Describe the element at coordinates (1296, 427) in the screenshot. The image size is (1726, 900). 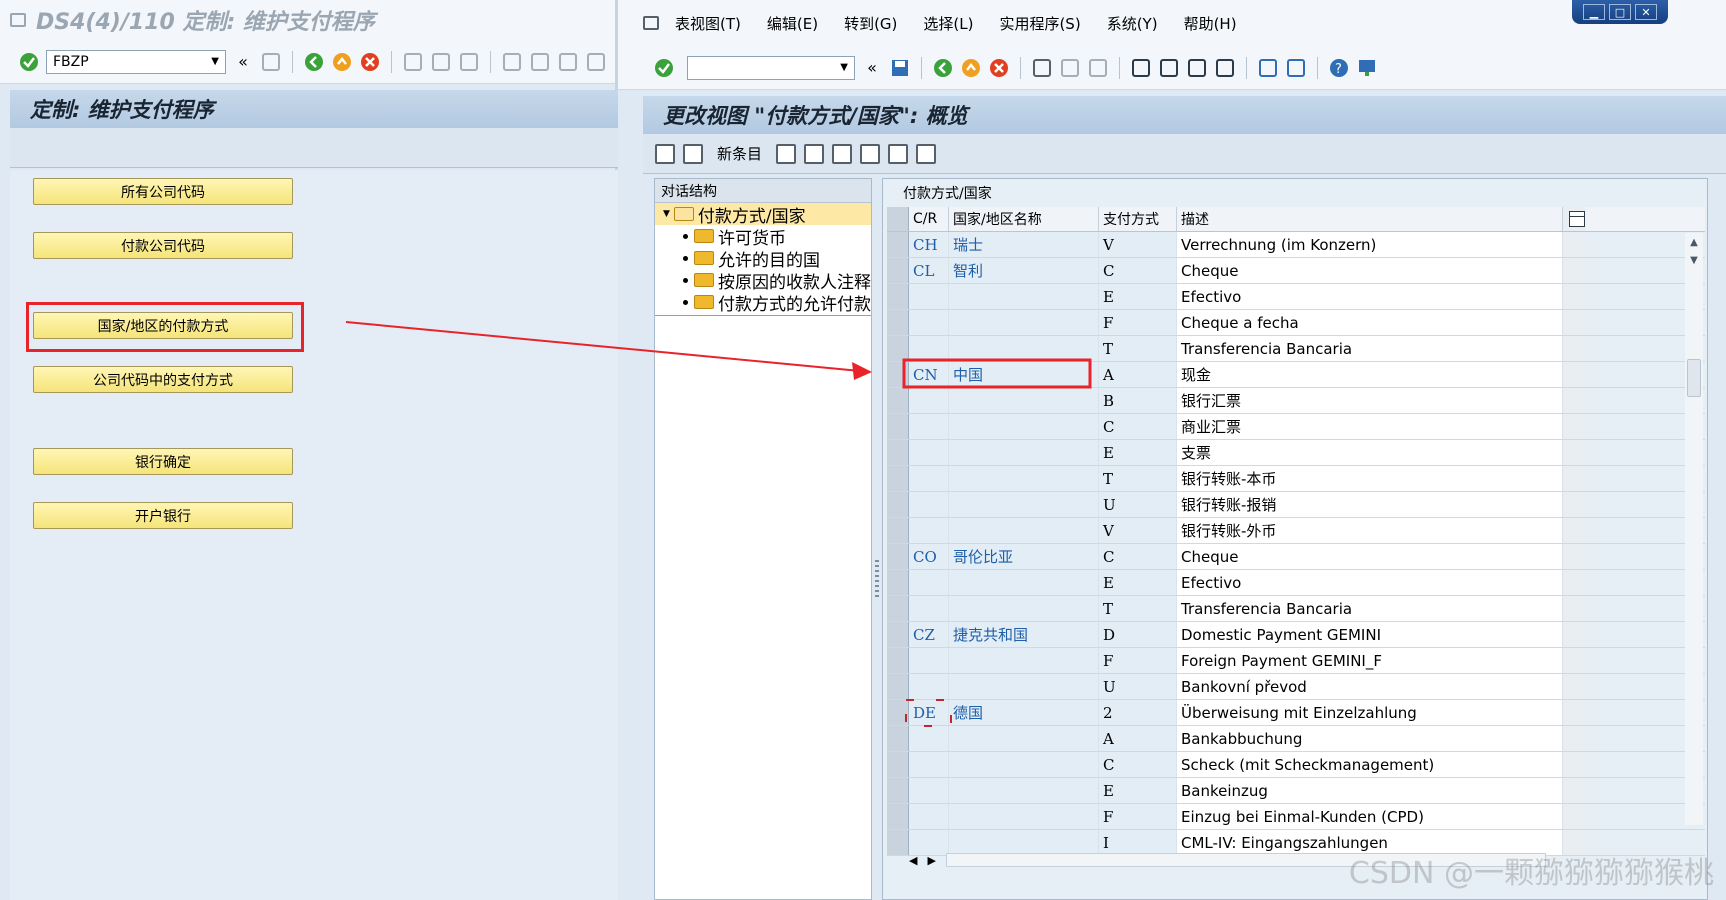
I see `table-row: C 商业汇票` at that location.